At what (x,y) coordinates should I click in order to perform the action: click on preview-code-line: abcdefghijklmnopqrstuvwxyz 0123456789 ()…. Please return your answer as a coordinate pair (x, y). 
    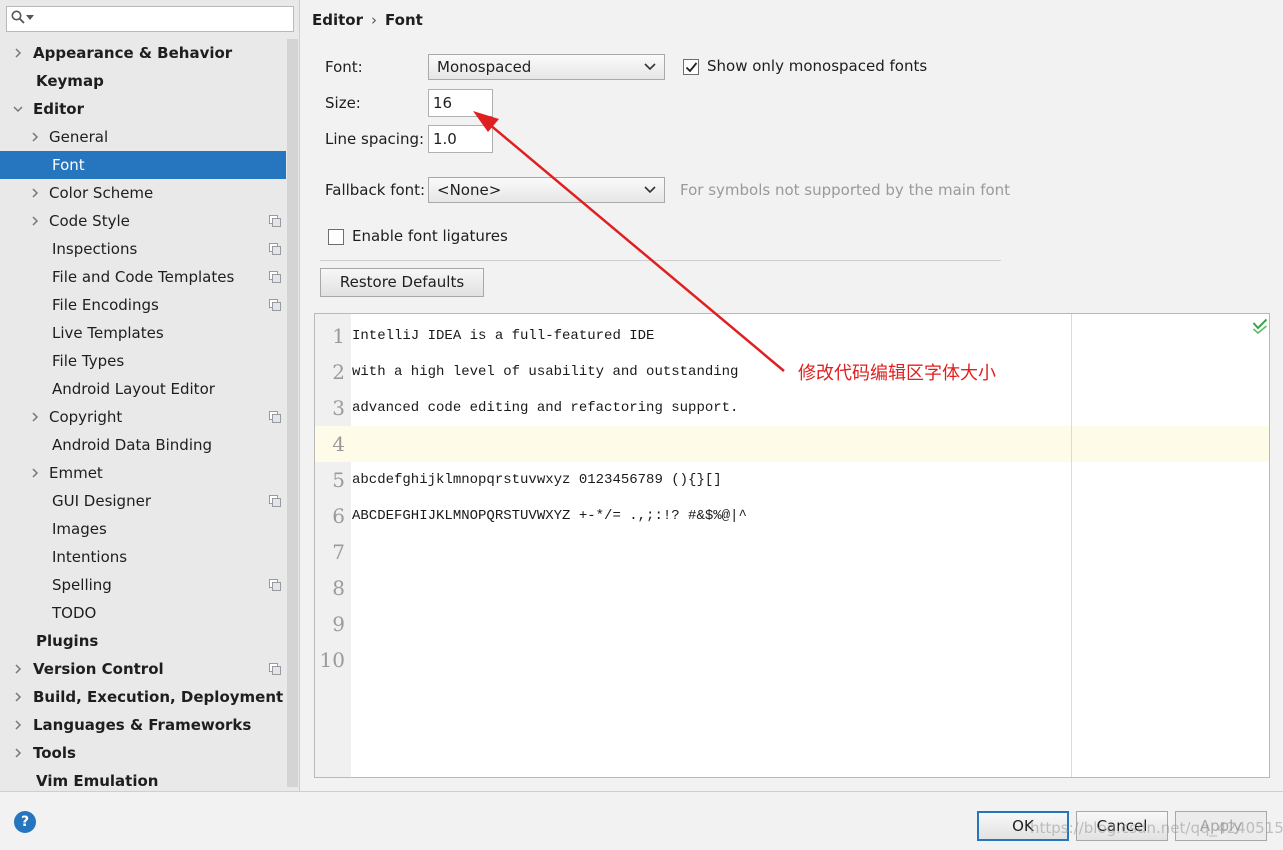
    Looking at the image, I should click on (537, 480).